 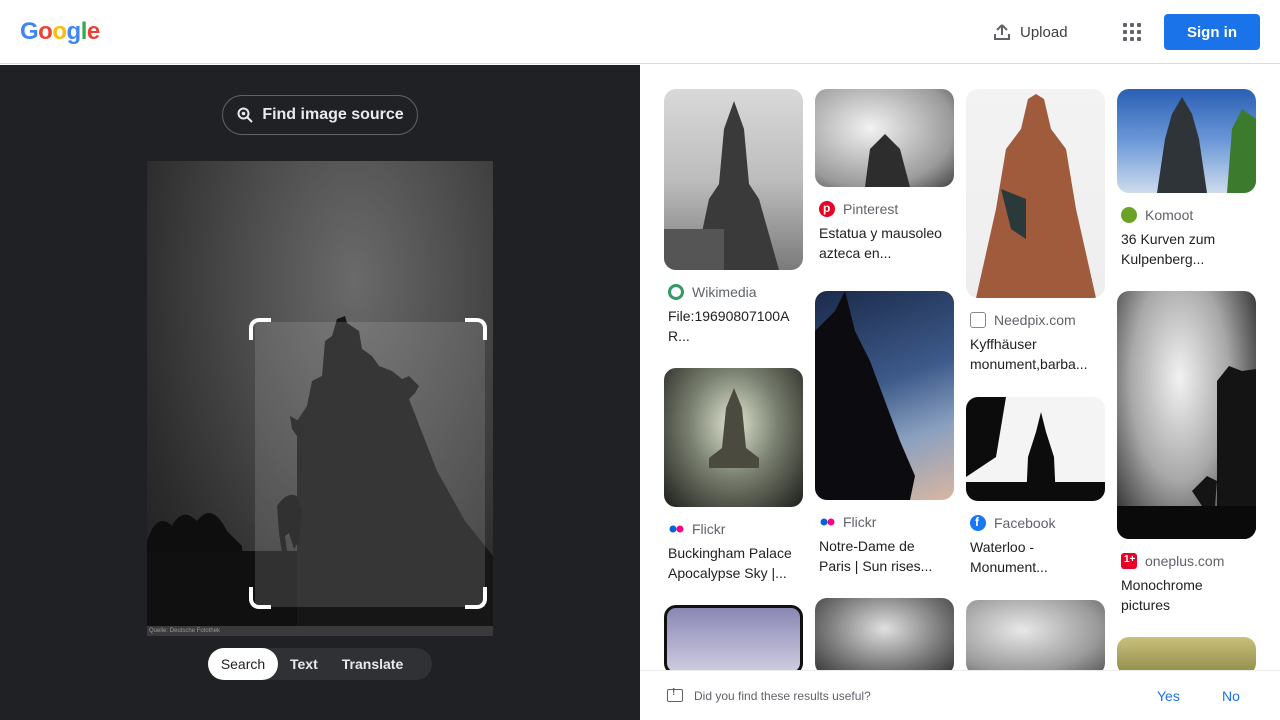 What do you see at coordinates (1212, 32) in the screenshot?
I see `sign-in-button: Sign in` at bounding box center [1212, 32].